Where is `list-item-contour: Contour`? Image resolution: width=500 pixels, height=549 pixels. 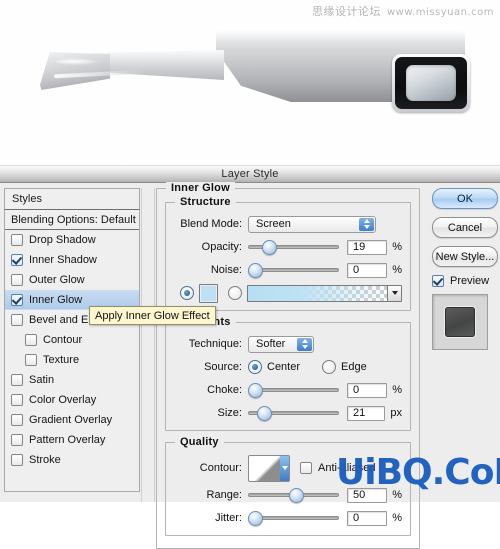
list-item-contour: Contour is located at coordinates (72, 340).